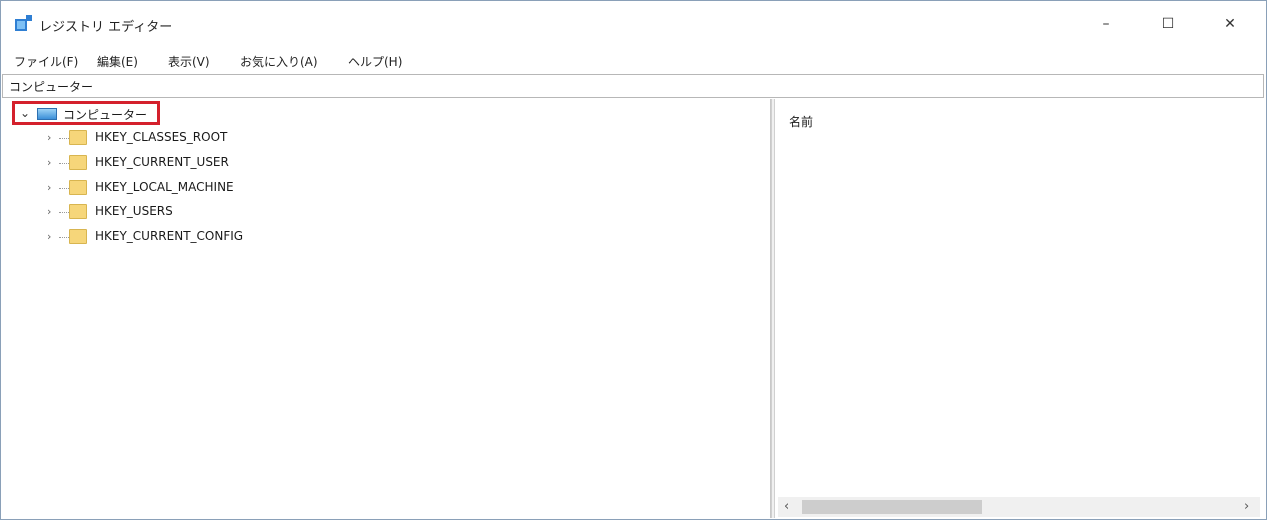 The image size is (1267, 520). Describe the element at coordinates (161, 137) in the screenshot. I see `tree-item-label: HKEY_CLASSES_ROOT` at that location.